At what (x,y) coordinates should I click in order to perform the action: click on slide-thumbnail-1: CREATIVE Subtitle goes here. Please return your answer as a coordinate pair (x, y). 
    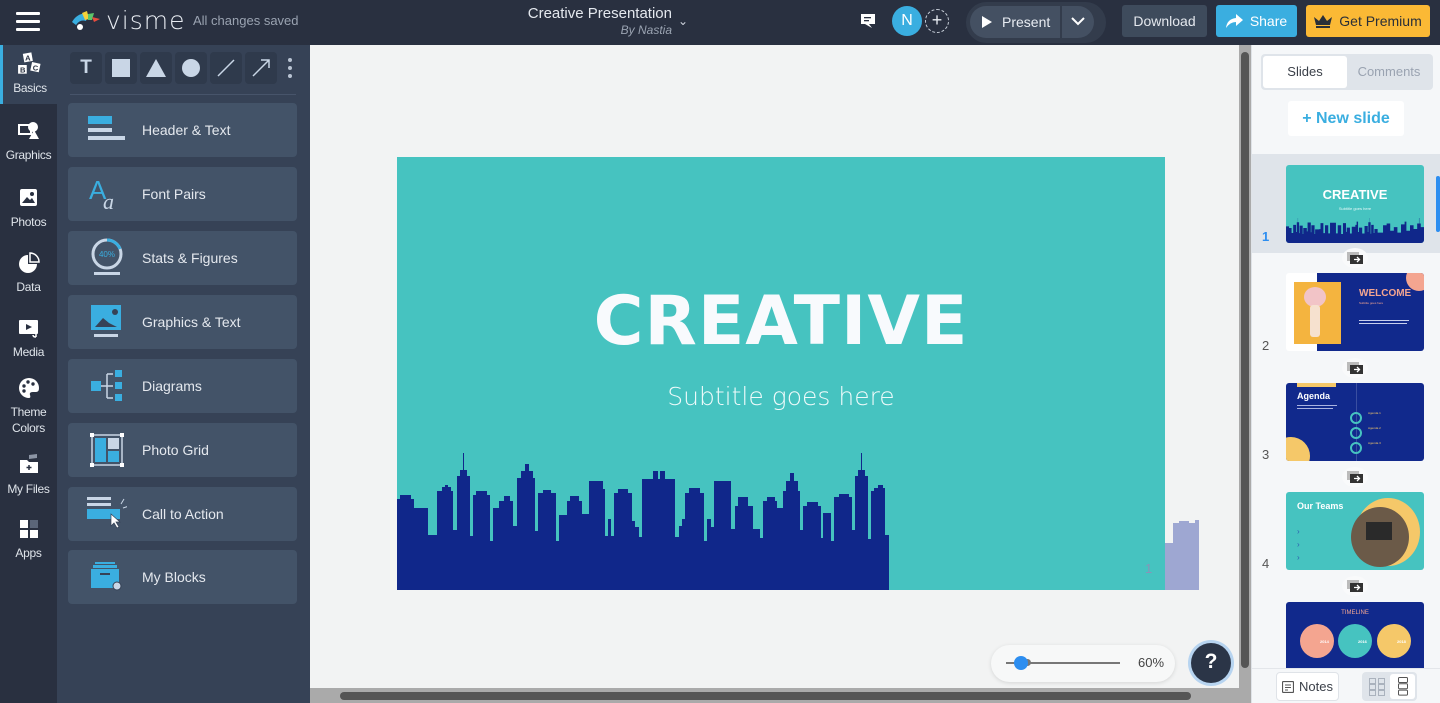
    Looking at the image, I should click on (1355, 204).